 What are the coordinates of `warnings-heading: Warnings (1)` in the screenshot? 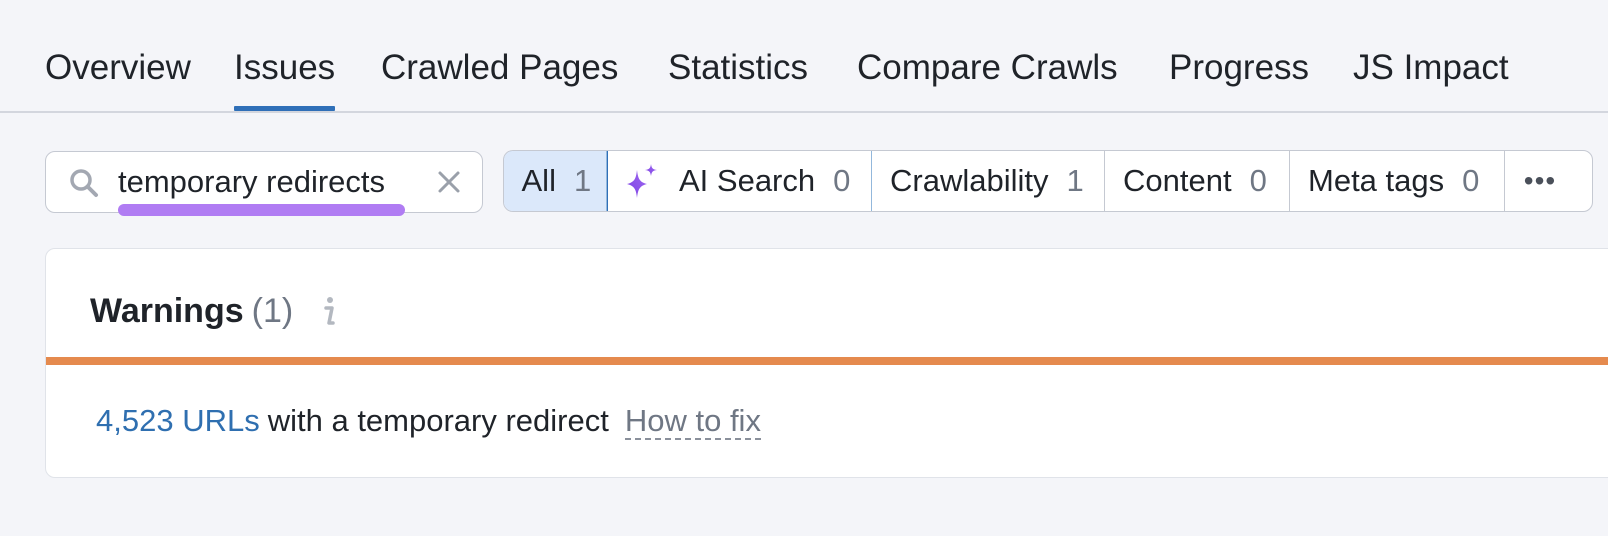 It's located at (191, 311).